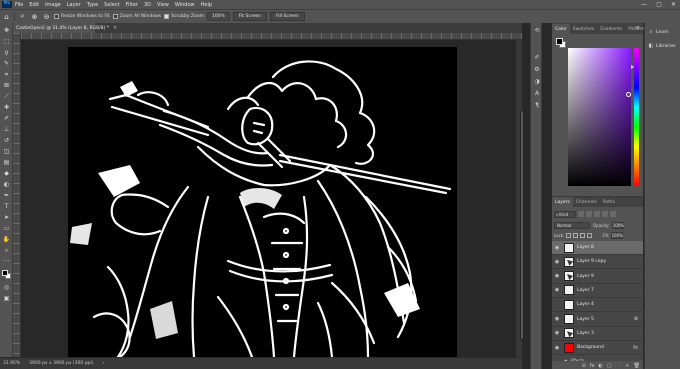  Describe the element at coordinates (6, 107) in the screenshot. I see `healing-brush-tool-icon: ✚` at that location.